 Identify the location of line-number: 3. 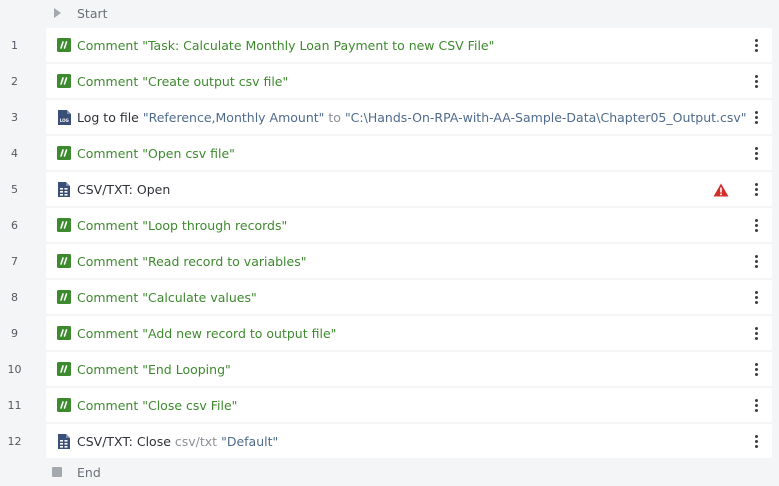
(14, 117).